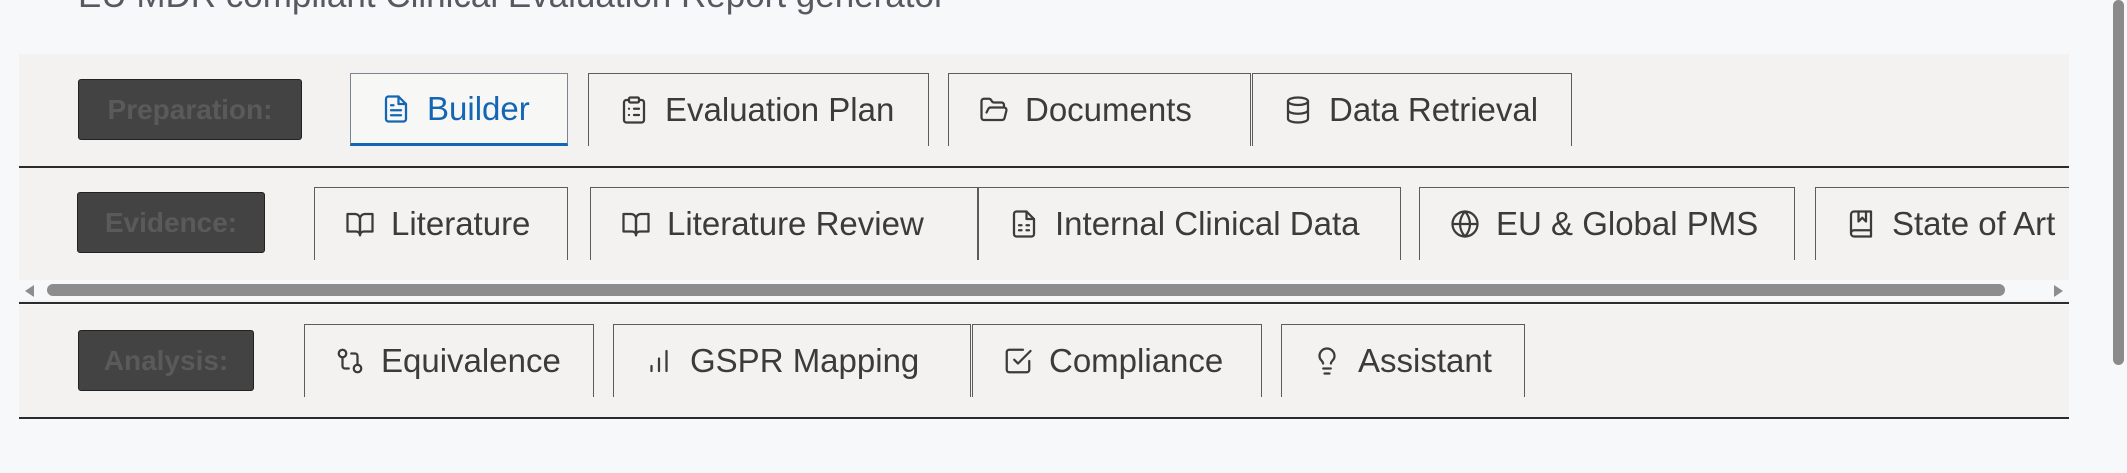  I want to click on page-vertical-scrollbar, so click(2118, 182).